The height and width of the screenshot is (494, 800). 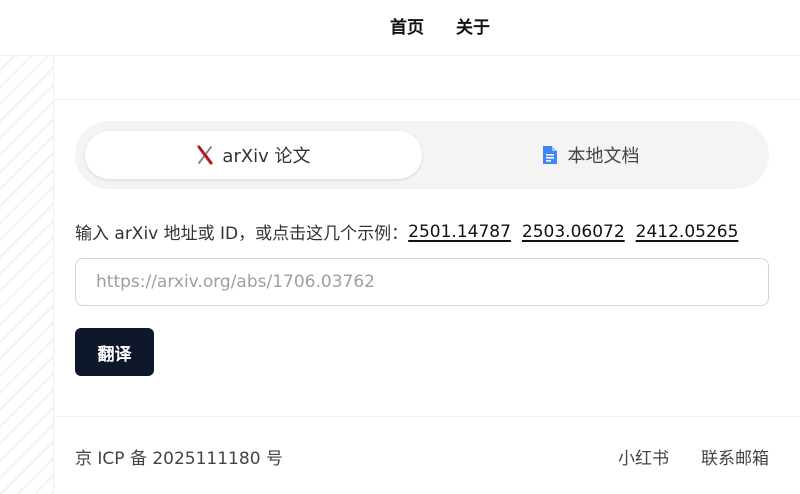 What do you see at coordinates (242, 234) in the screenshot?
I see `hint-text: 输入 arXiv 地址或 ID，或点击这几个示例：` at bounding box center [242, 234].